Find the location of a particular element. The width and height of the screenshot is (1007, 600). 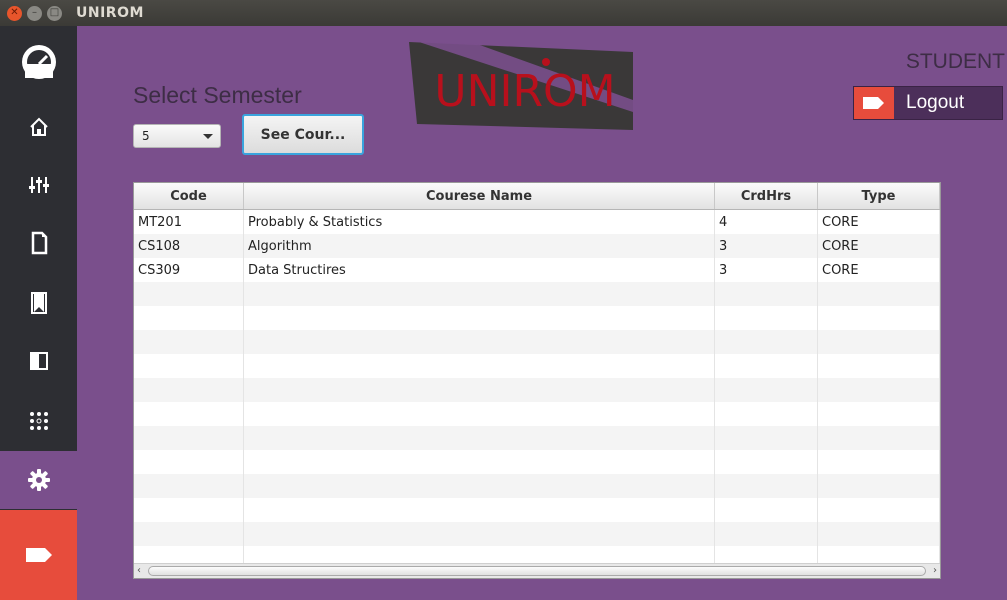

gauge-icon is located at coordinates (38, 62).